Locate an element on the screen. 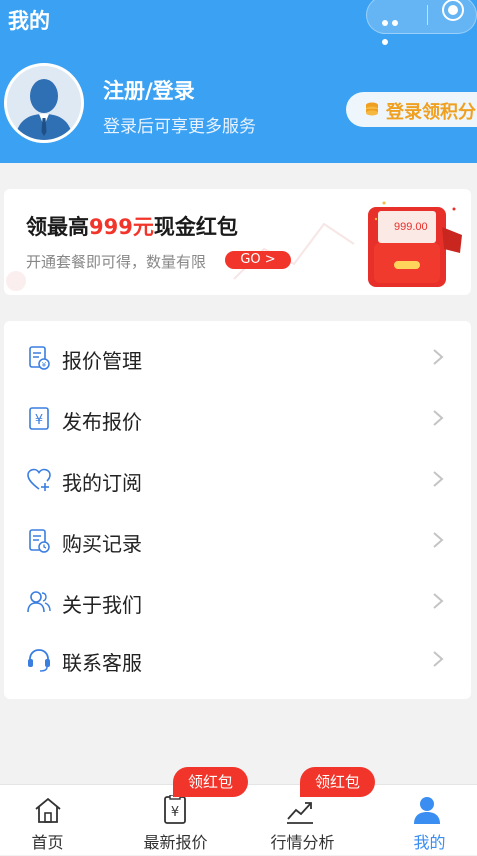  tab-profile: 我的 is located at coordinates (422, 820).